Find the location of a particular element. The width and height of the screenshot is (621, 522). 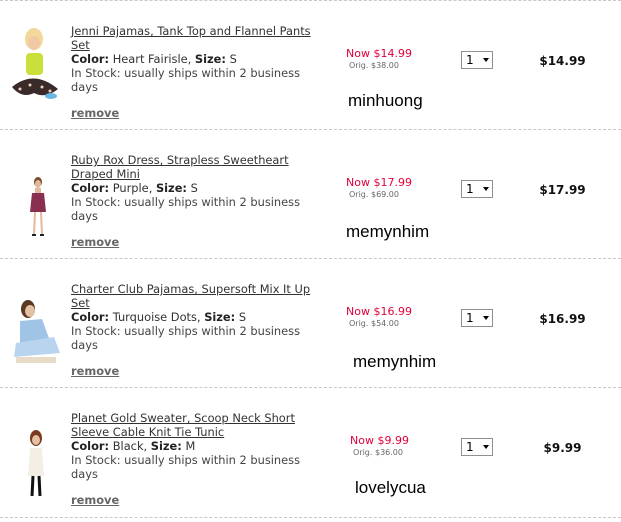

original-price: Orig. $54.00 is located at coordinates (374, 323).